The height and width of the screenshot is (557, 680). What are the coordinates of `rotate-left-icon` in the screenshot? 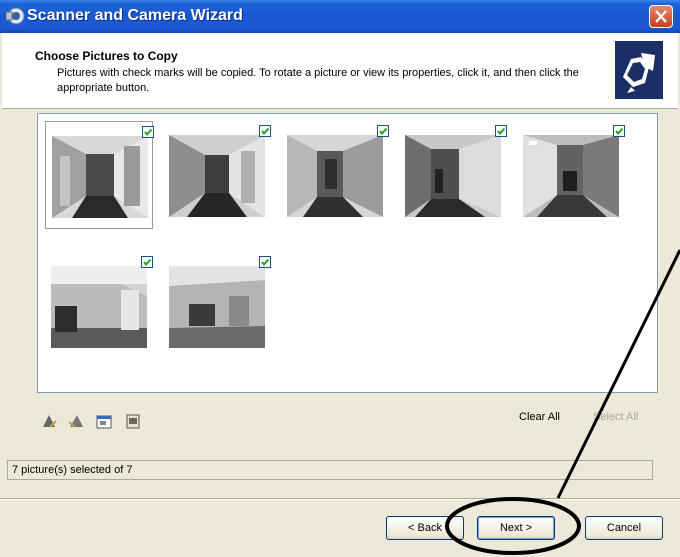 It's located at (76, 421).